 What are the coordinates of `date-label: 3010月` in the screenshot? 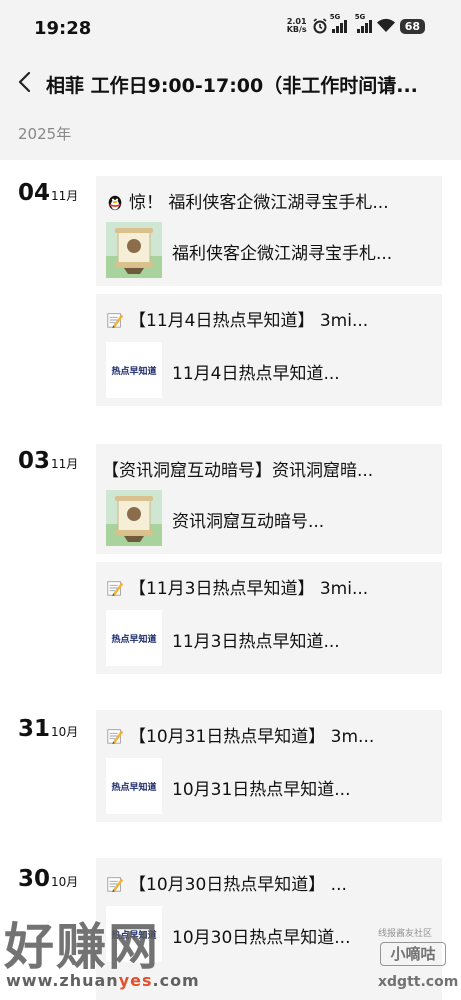 It's located at (48, 879).